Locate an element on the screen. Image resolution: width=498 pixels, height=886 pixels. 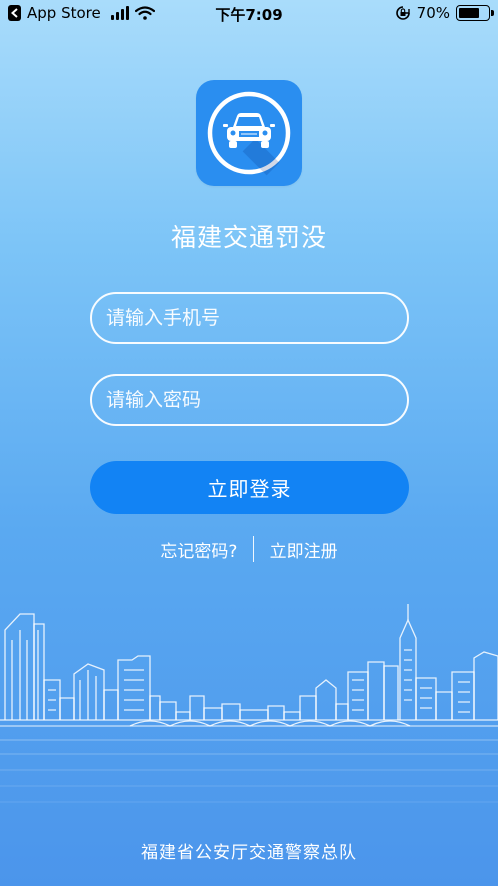
car-icon is located at coordinates (249, 133).